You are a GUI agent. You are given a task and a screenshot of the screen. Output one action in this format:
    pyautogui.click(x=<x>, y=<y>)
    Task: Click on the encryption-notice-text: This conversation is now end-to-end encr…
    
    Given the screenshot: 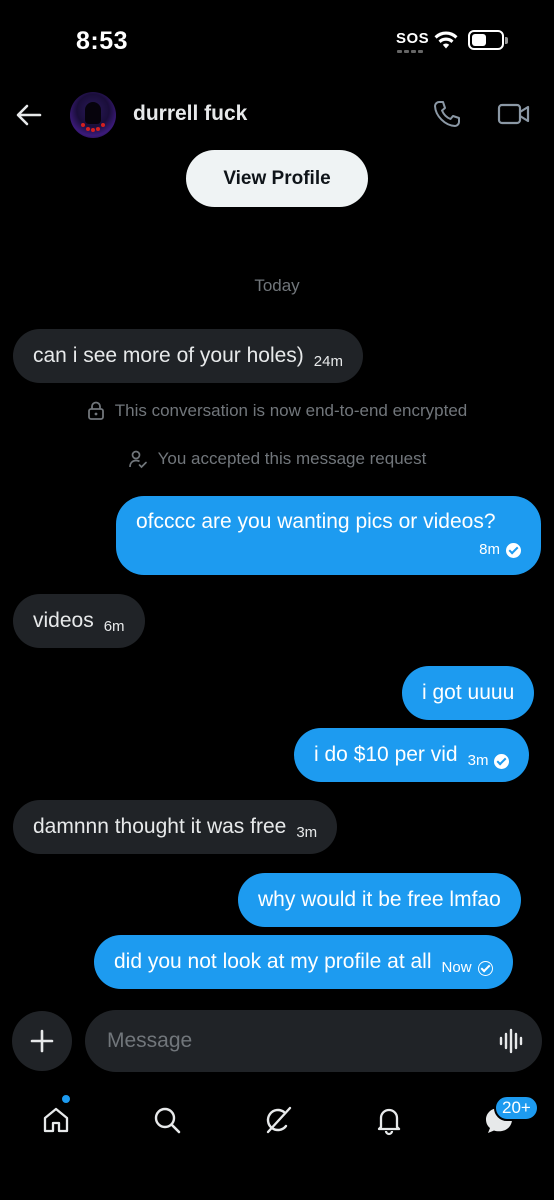 What is the action you would take?
    pyautogui.click(x=291, y=410)
    